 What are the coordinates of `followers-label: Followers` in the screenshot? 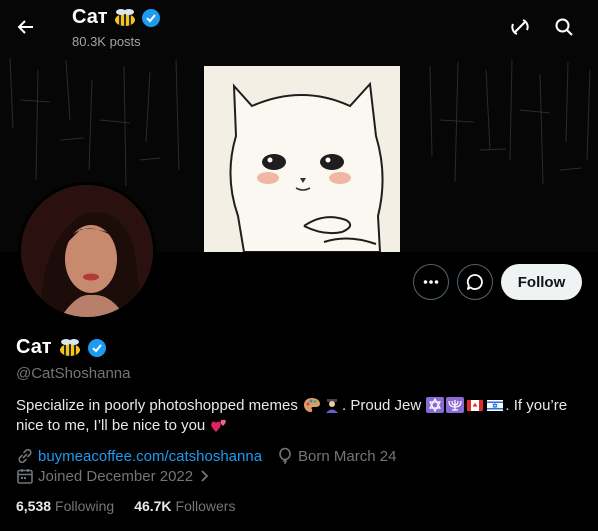 It's located at (205, 506).